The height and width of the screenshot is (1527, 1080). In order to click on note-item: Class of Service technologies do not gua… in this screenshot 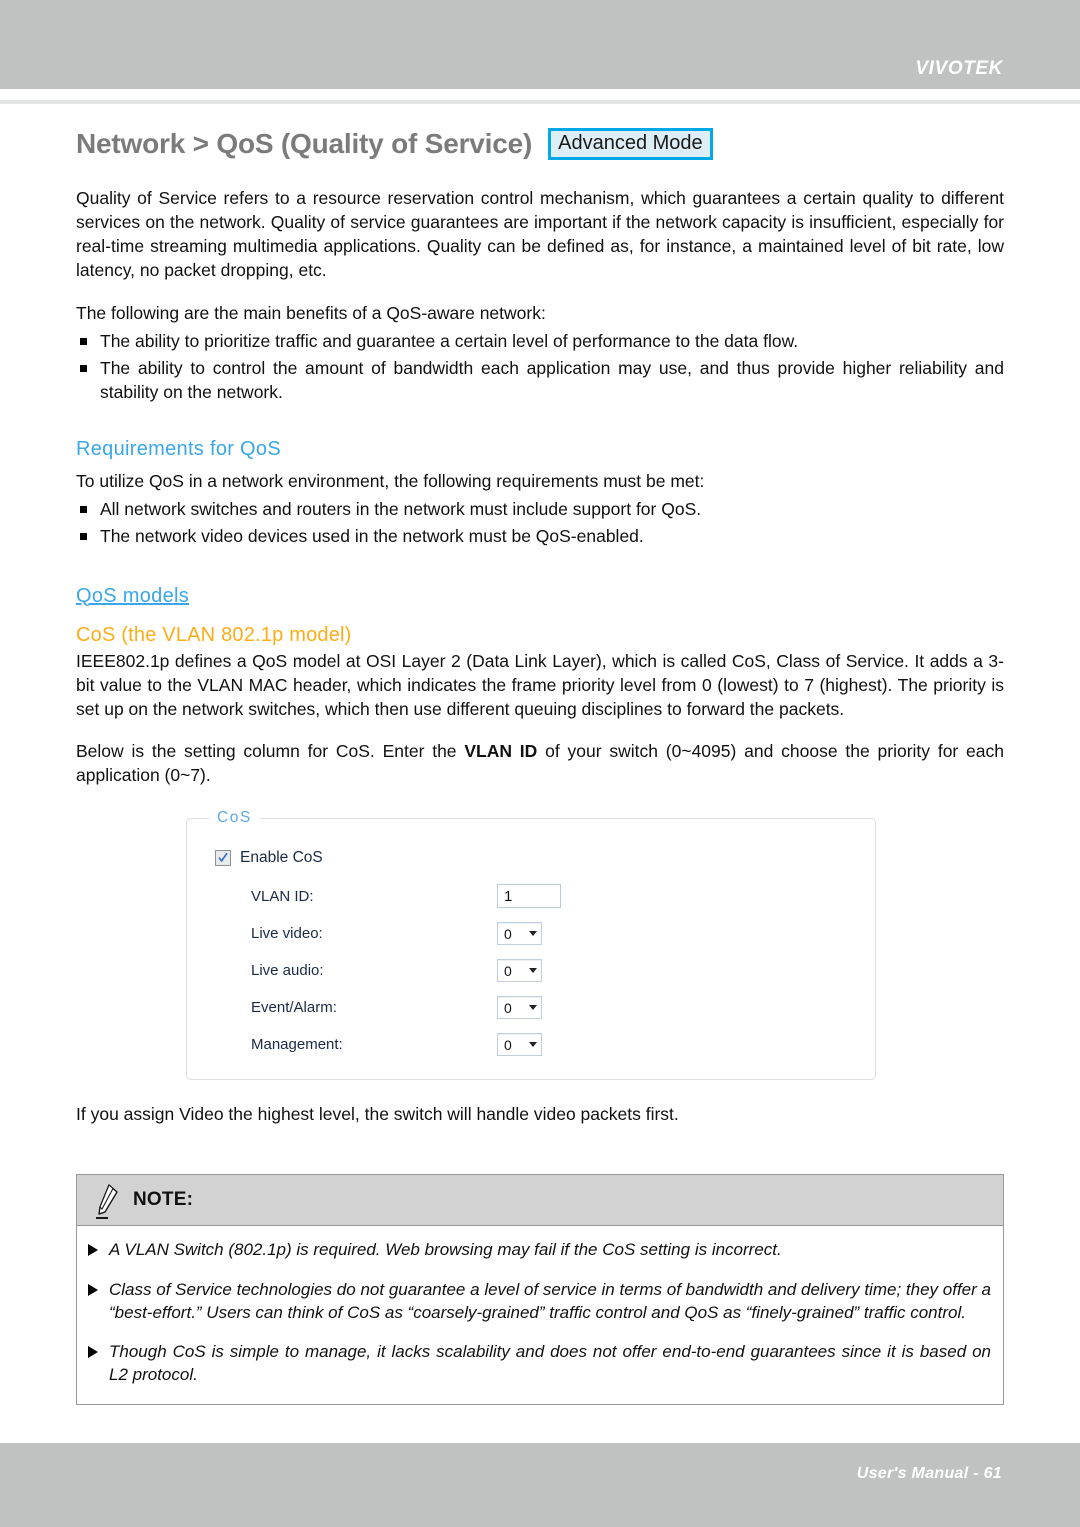, I will do `click(538, 1301)`.